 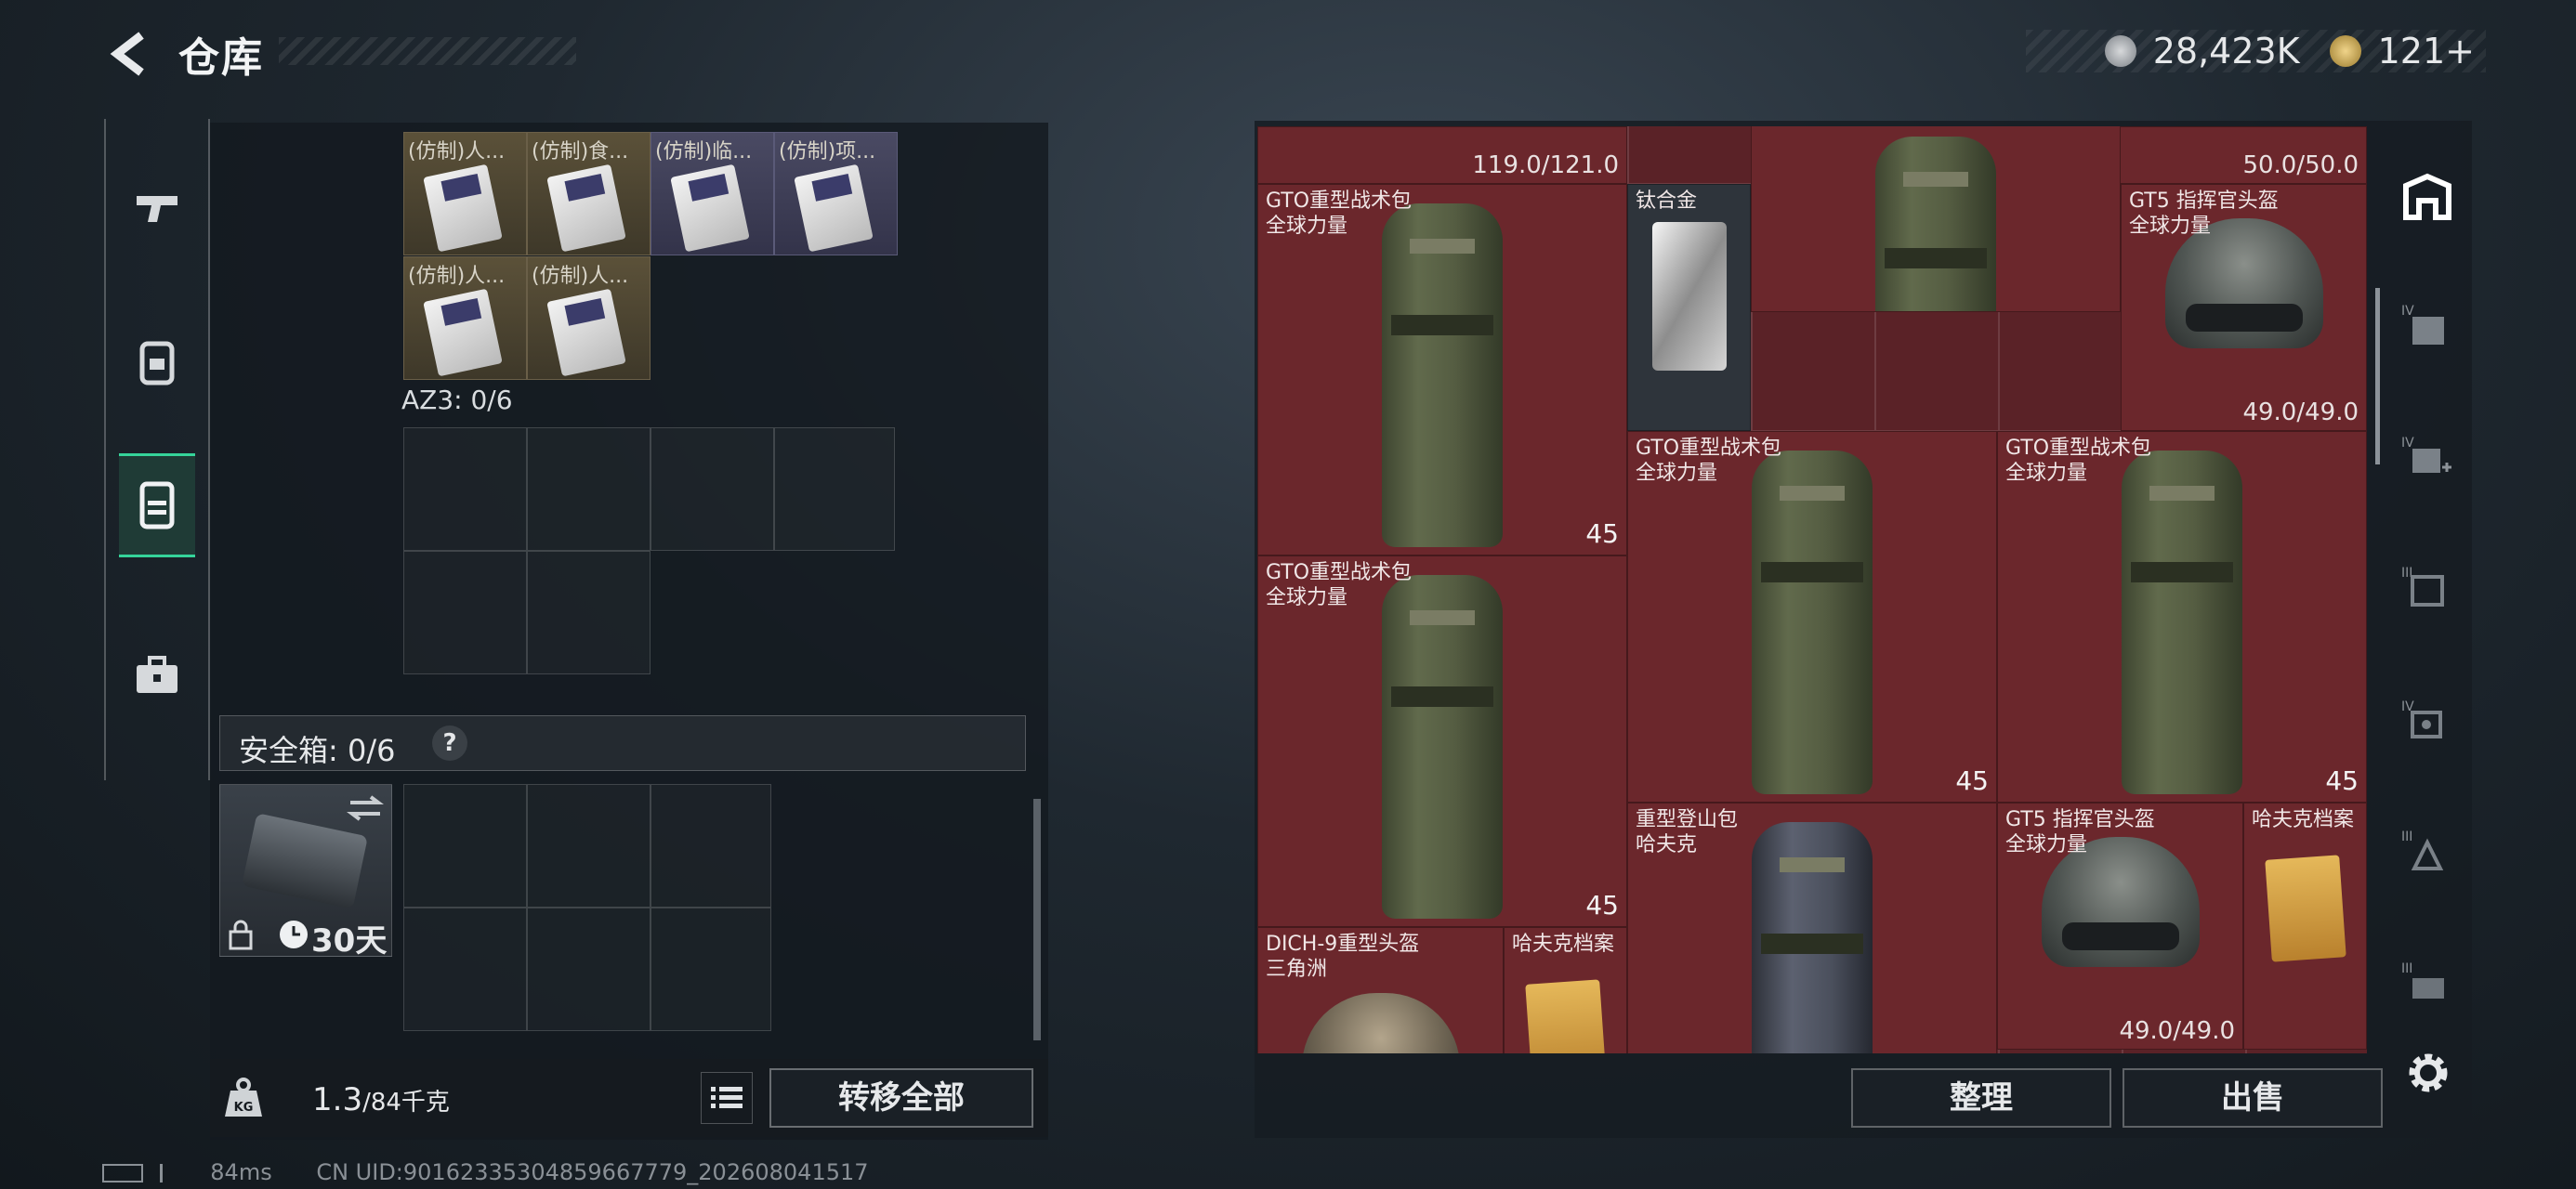 What do you see at coordinates (2421, 718) in the screenshot?
I see `tools-filter-icon: IV` at bounding box center [2421, 718].